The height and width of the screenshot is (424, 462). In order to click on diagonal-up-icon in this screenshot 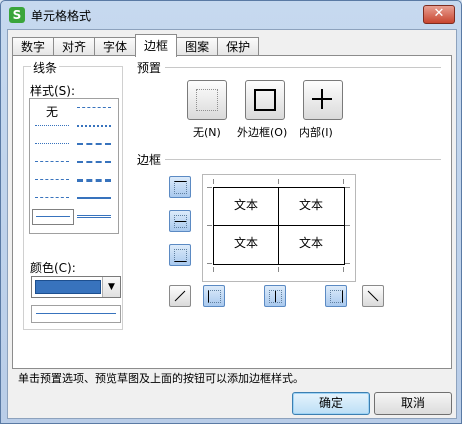, I will do `click(180, 296)`.